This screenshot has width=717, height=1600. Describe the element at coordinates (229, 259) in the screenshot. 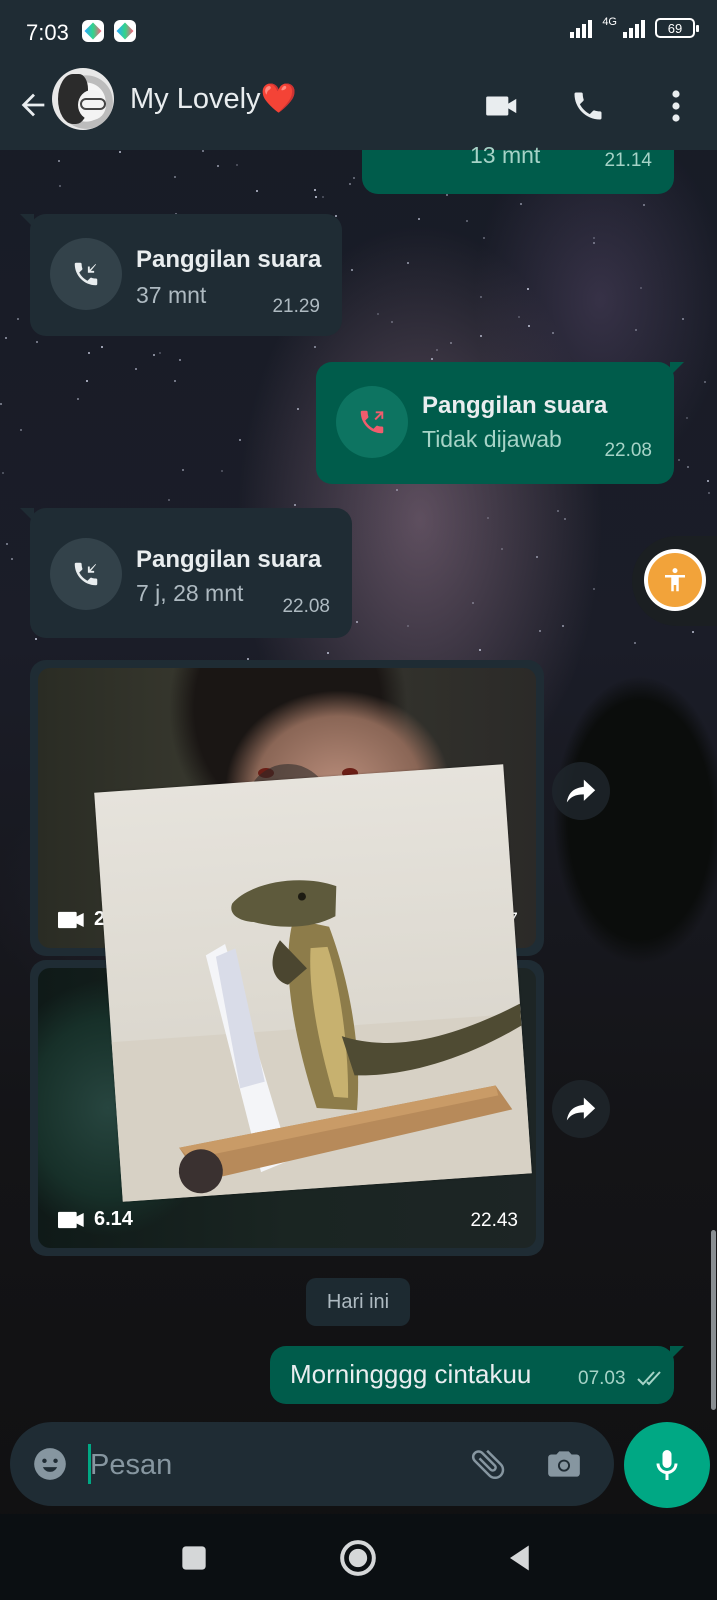

I see `call-title: Panggilan suara` at that location.